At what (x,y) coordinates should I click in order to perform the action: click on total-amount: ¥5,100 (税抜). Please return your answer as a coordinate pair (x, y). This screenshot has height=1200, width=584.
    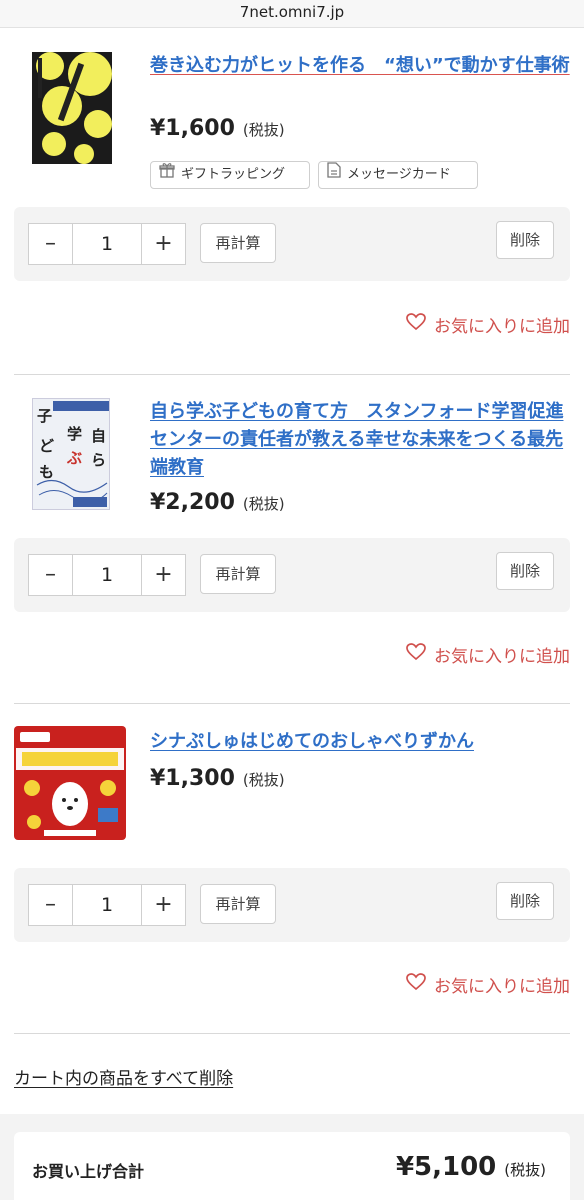
    Looking at the image, I should click on (471, 1167).